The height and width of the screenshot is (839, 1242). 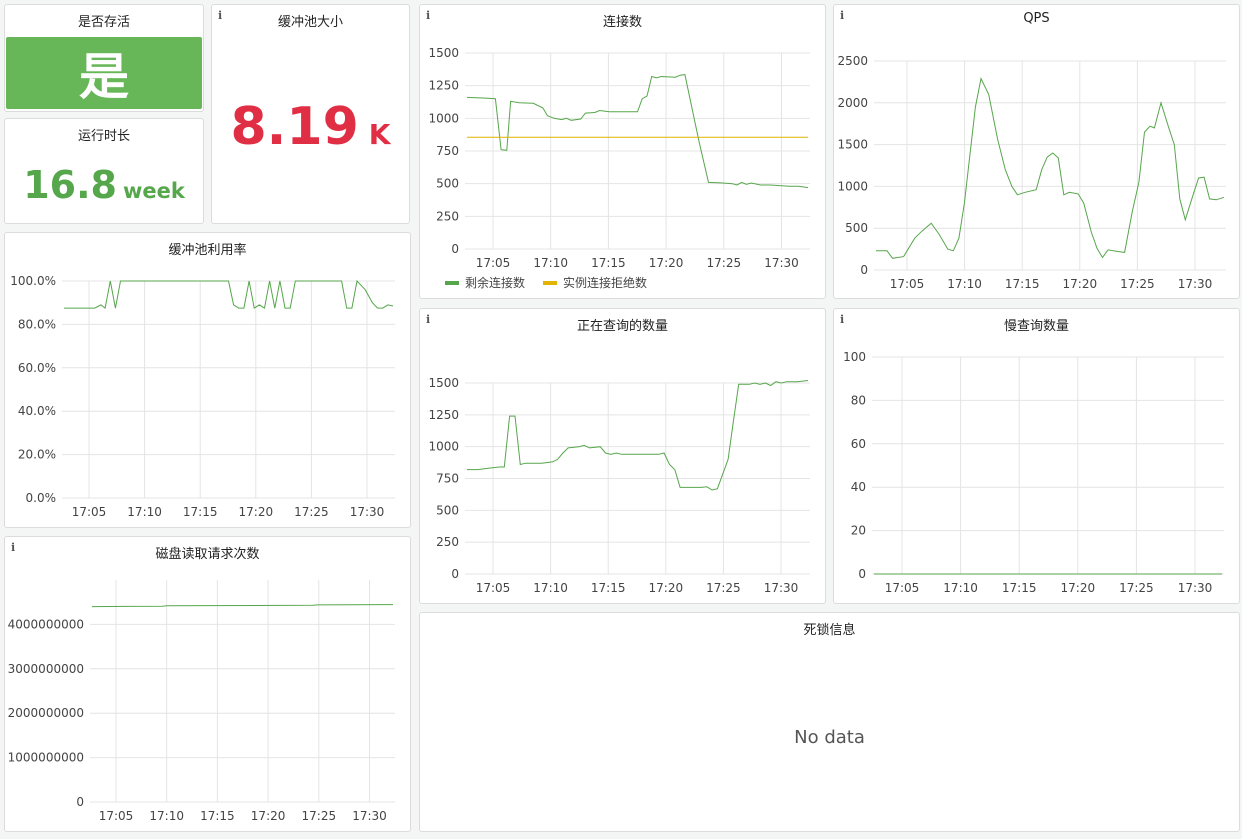 I want to click on buffer-pool-size-unit: K, so click(x=379, y=134).